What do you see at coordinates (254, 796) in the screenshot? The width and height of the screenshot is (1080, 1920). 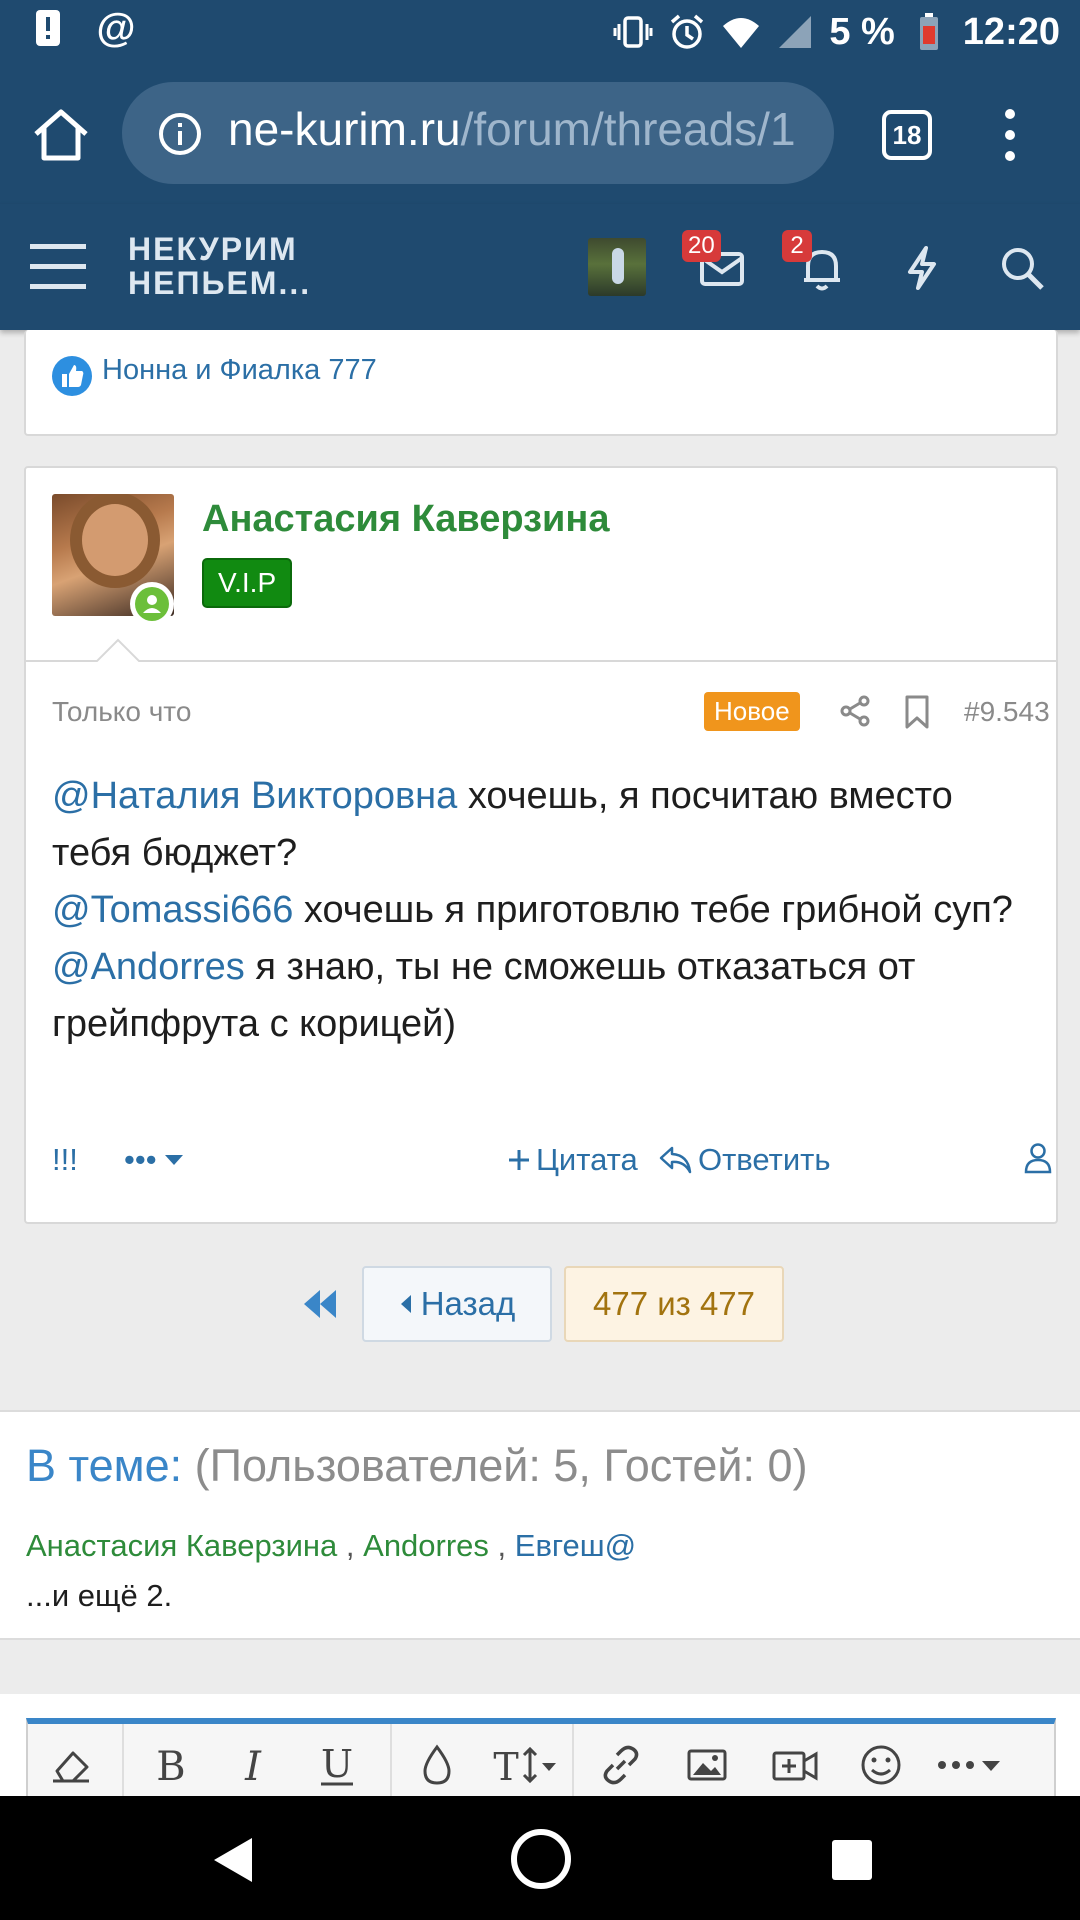 I see `mention-link: @Наталия Викторовна` at bounding box center [254, 796].